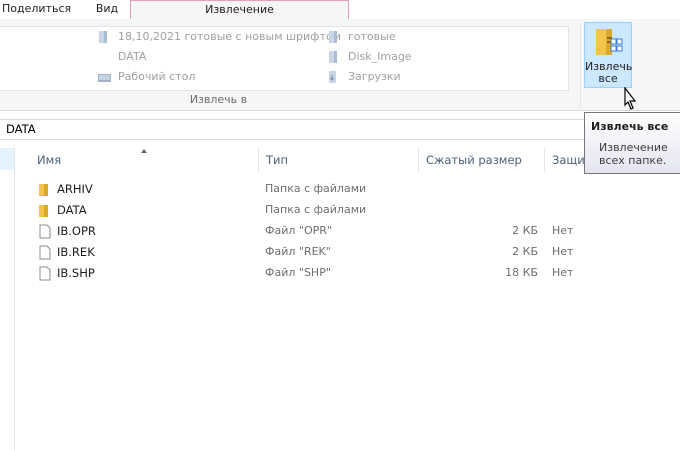 The width and height of the screenshot is (680, 450). What do you see at coordinates (76, 252) in the screenshot?
I see `file-name: IB.REK` at bounding box center [76, 252].